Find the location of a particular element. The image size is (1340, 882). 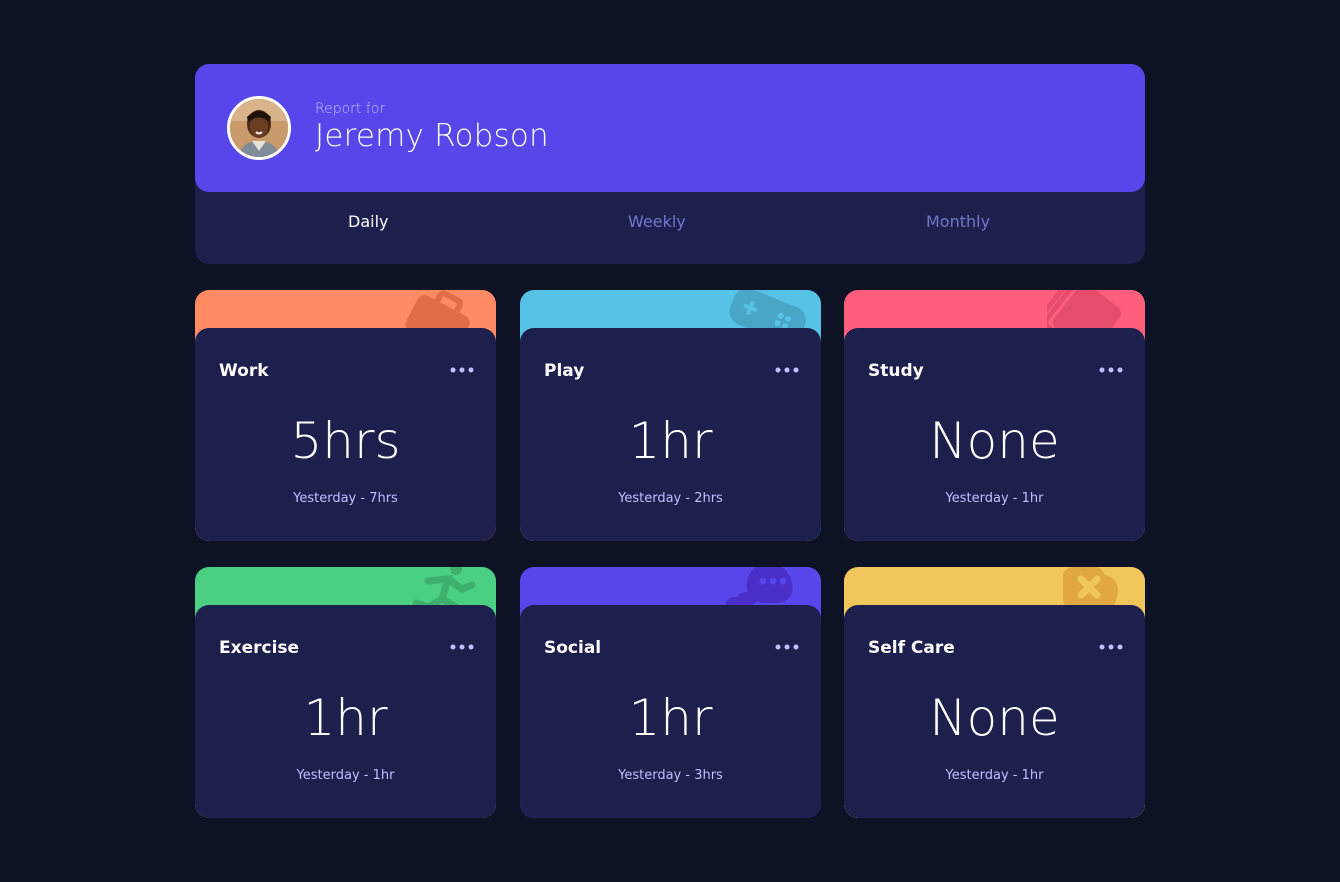

current-hours: 5hrs is located at coordinates (345, 441).